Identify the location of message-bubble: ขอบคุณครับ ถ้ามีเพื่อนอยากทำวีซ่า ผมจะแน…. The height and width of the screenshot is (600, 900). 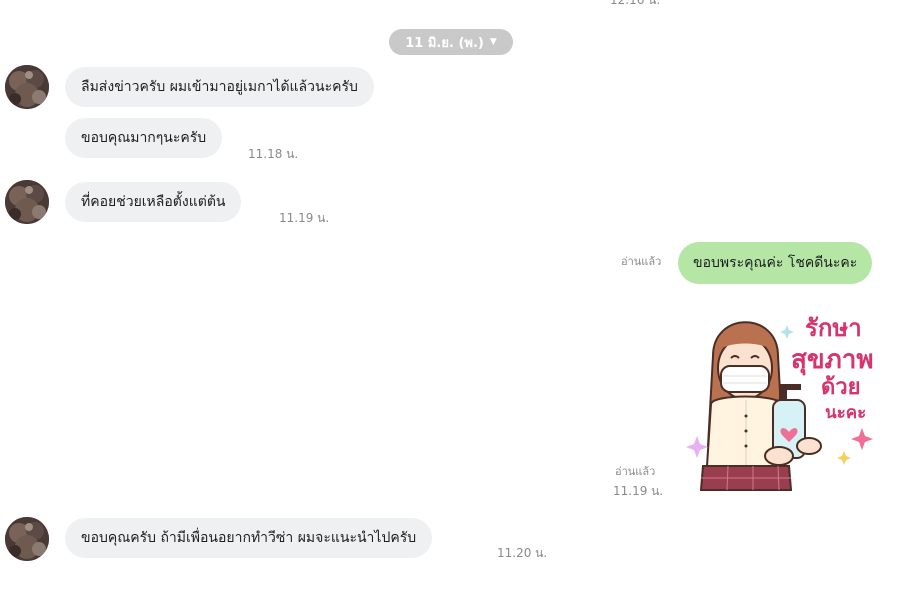
(249, 538).